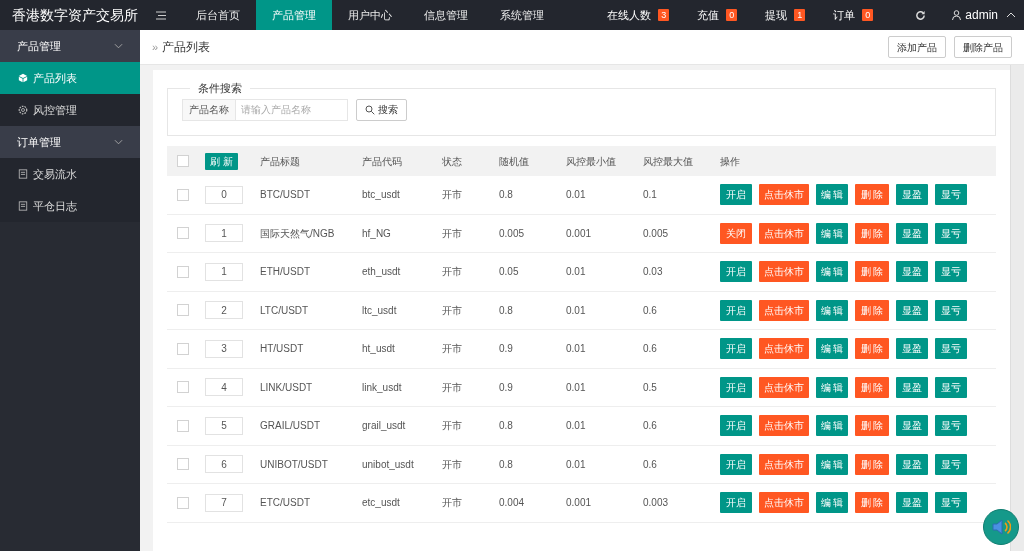  I want to click on table-cell: 0.9, so click(506, 387).